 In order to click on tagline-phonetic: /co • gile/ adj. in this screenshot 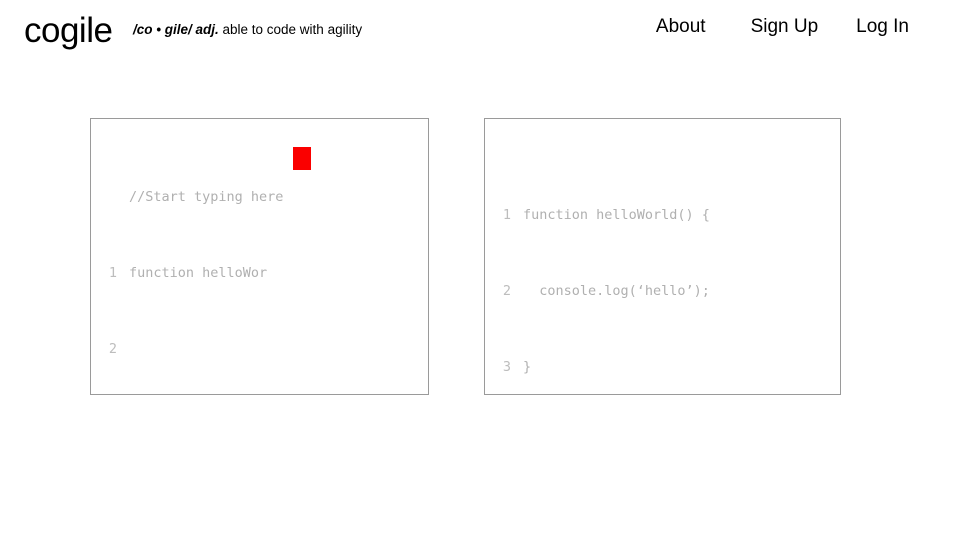, I will do `click(176, 29)`.